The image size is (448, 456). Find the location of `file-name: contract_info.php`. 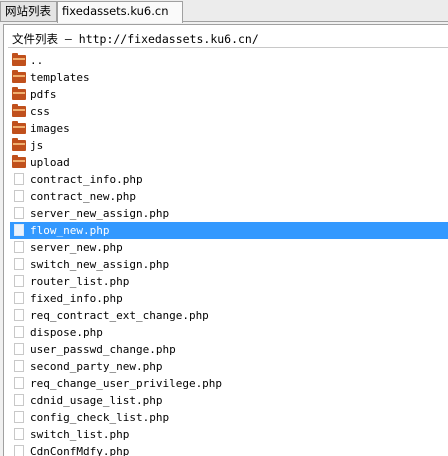

file-name: contract_info.php is located at coordinates (86, 179).